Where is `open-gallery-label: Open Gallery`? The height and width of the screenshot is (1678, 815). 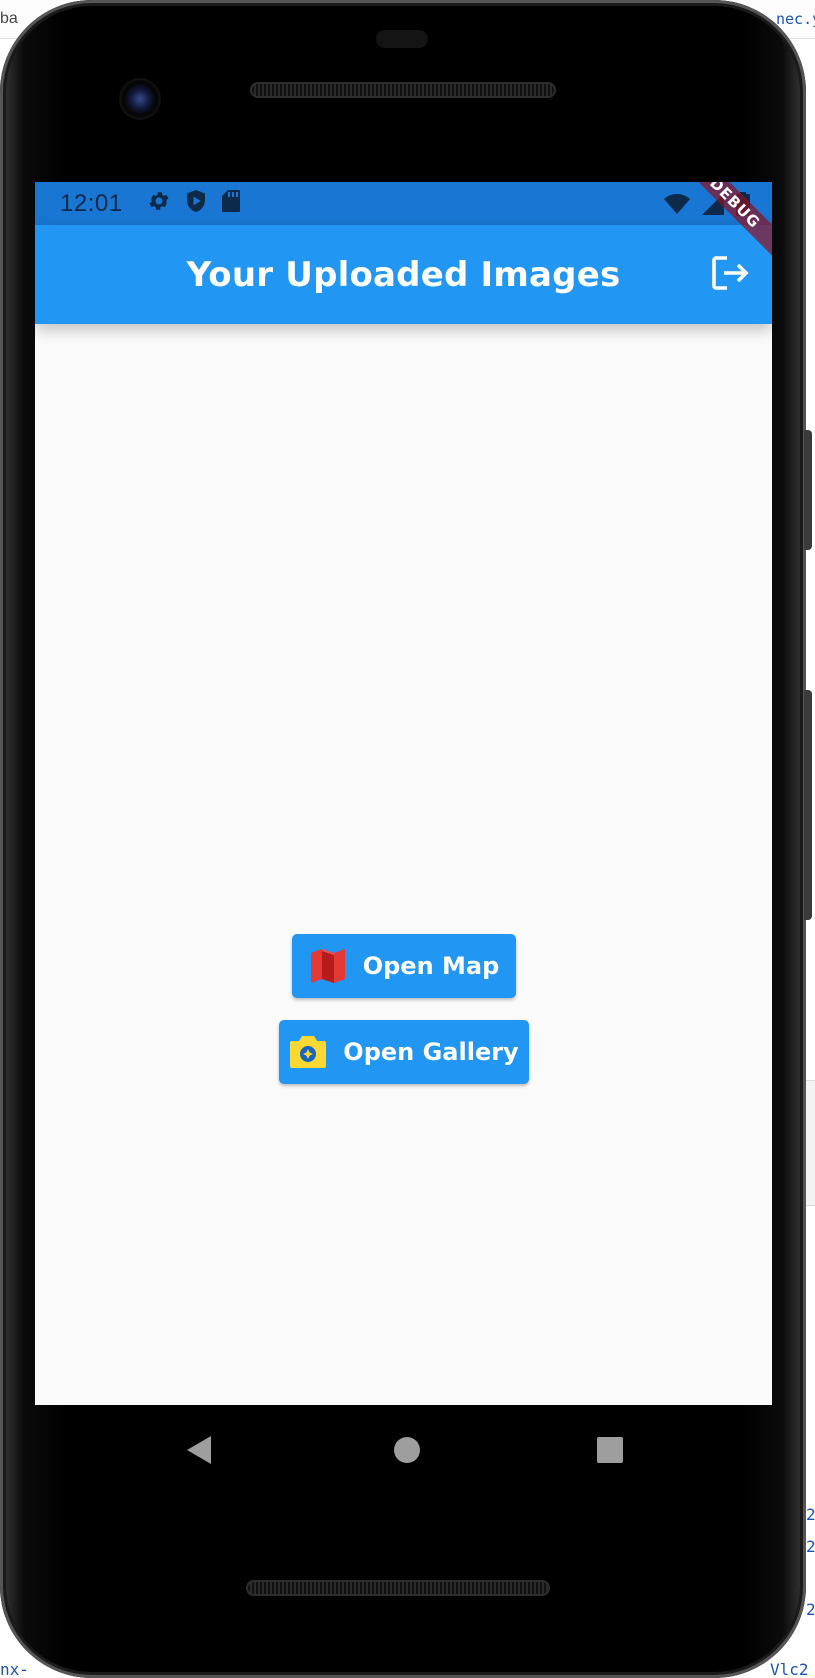
open-gallery-label: Open Gallery is located at coordinates (431, 1052).